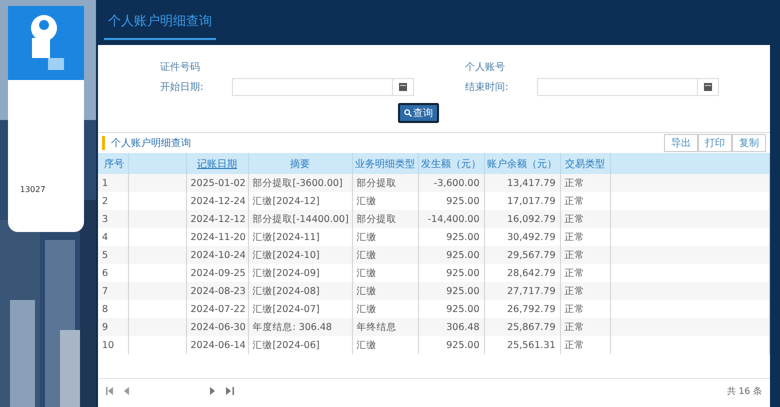 This screenshot has width=780, height=407. Describe the element at coordinates (127, 391) in the screenshot. I see `previous-page-icon` at that location.